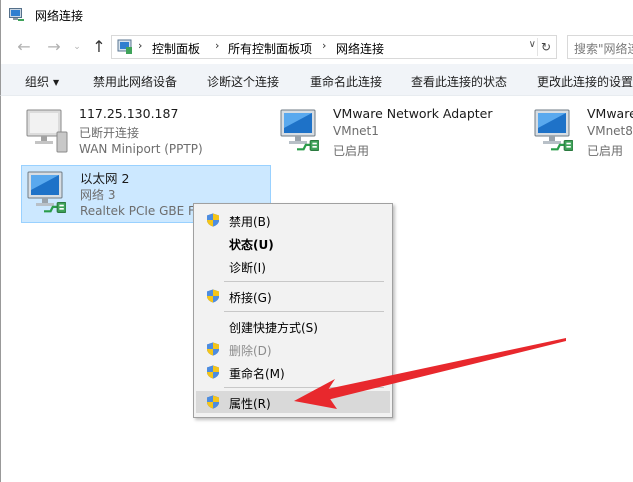 The image size is (633, 482). I want to click on refresh-icon: ↻, so click(545, 47).